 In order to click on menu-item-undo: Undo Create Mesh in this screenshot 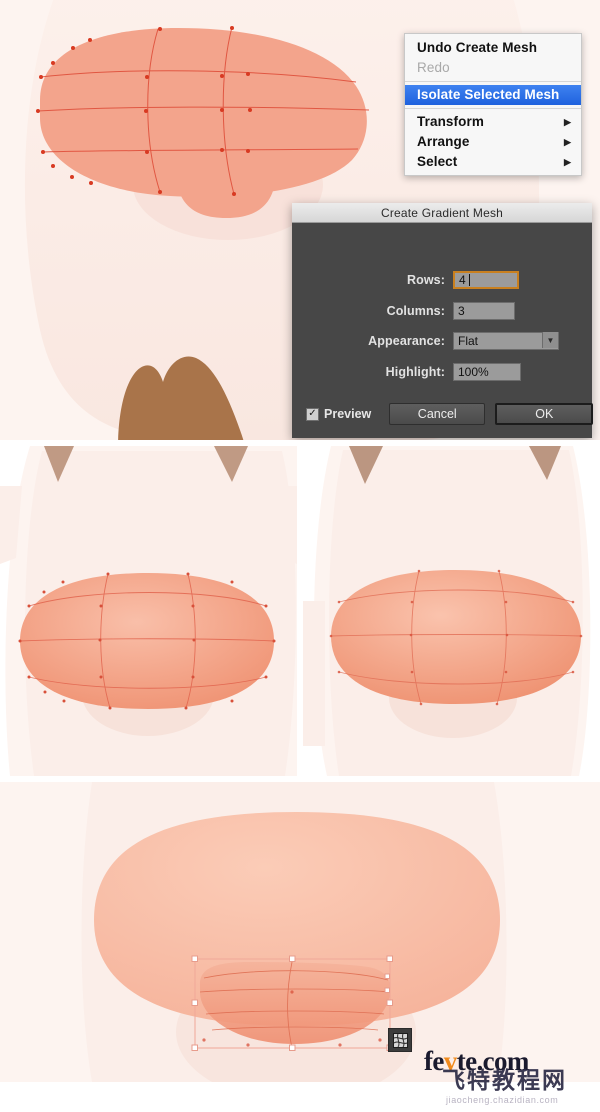, I will do `click(493, 48)`.